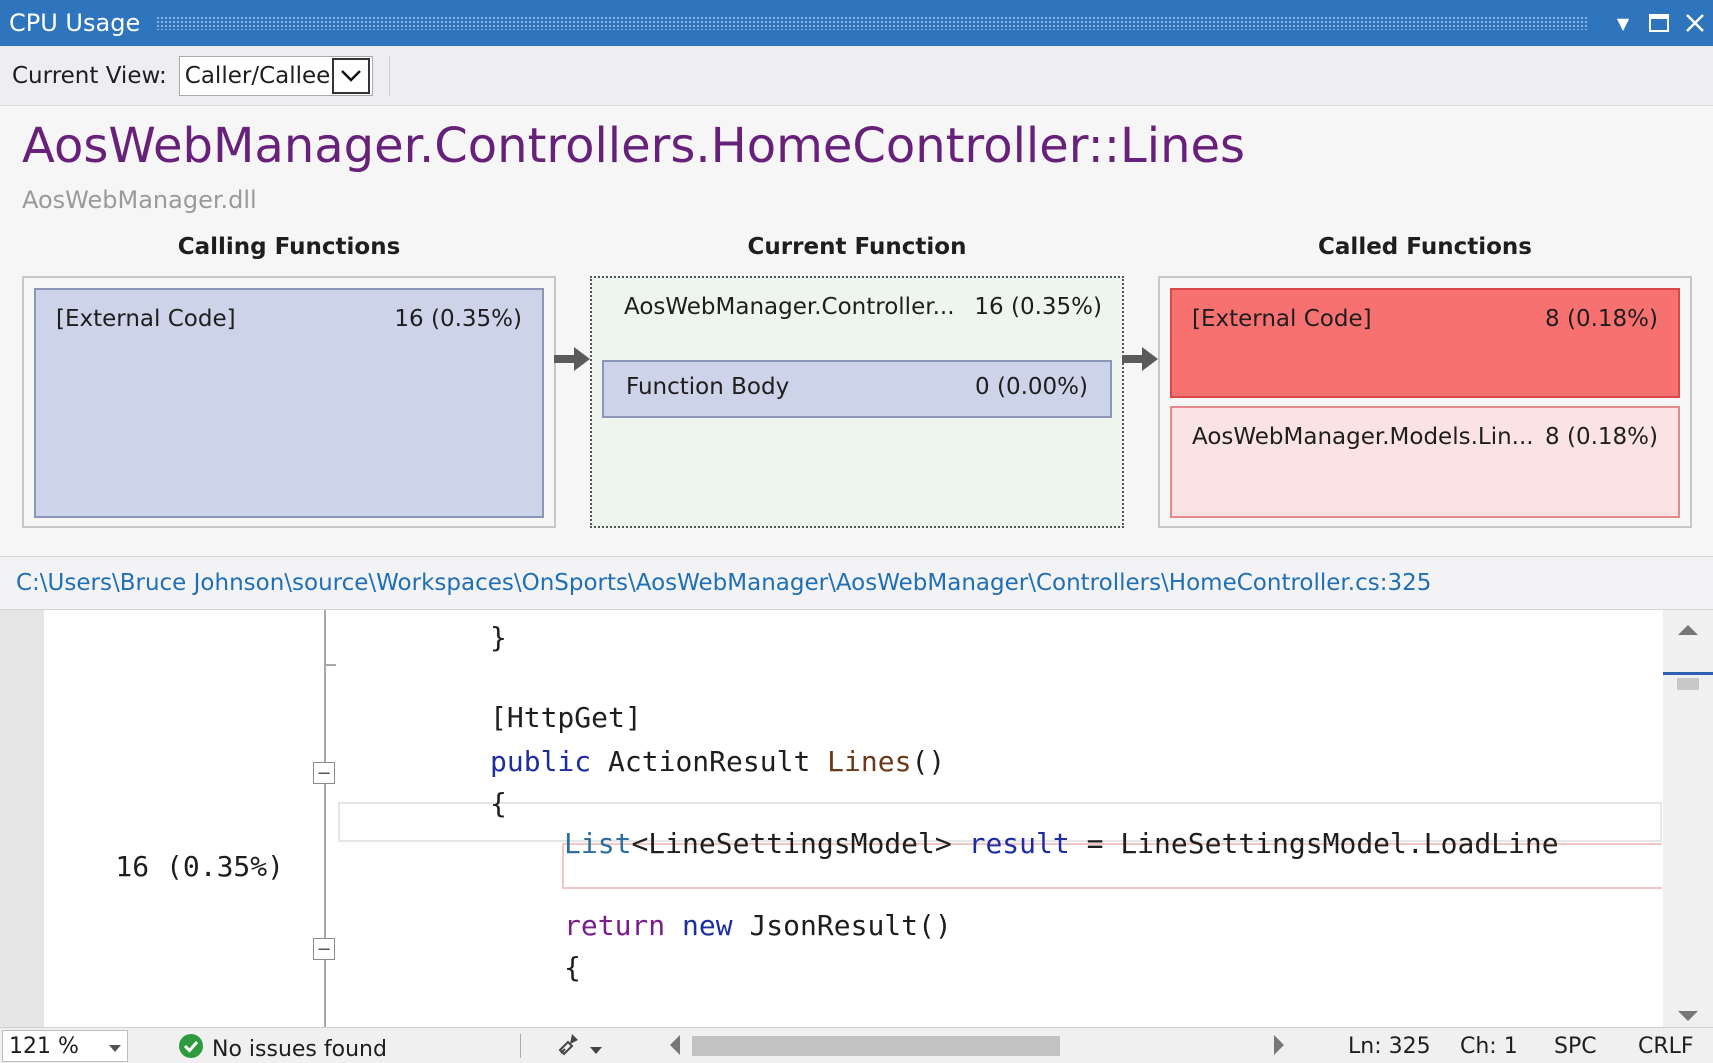 The height and width of the screenshot is (1063, 1713). What do you see at coordinates (191, 1048) in the screenshot?
I see `check-circle-icon` at bounding box center [191, 1048].